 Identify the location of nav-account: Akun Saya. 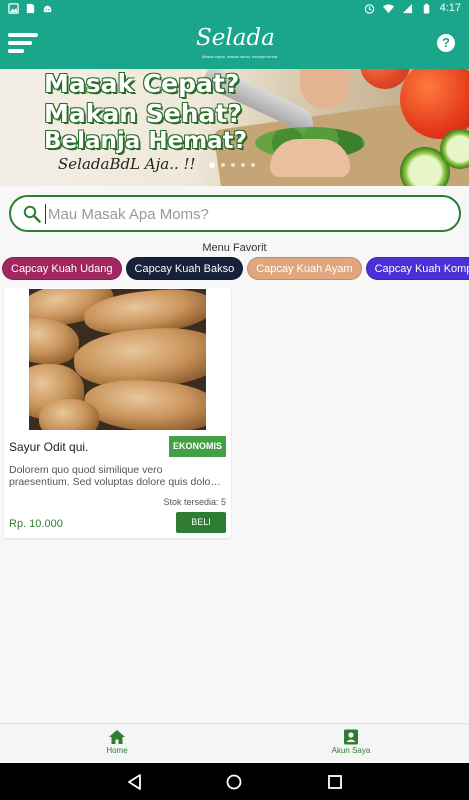
(351, 742).